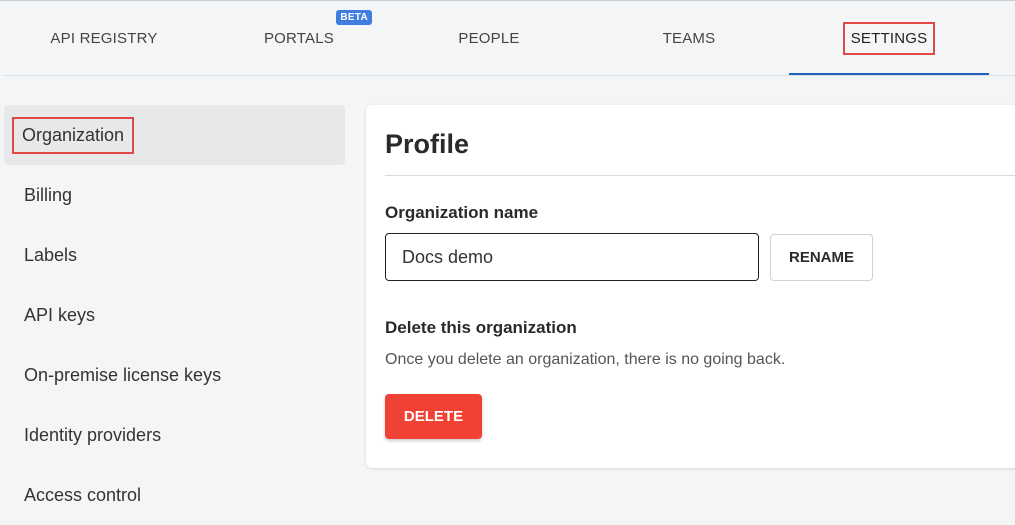  I want to click on tab-settings-label: SETTINGS, so click(889, 38).